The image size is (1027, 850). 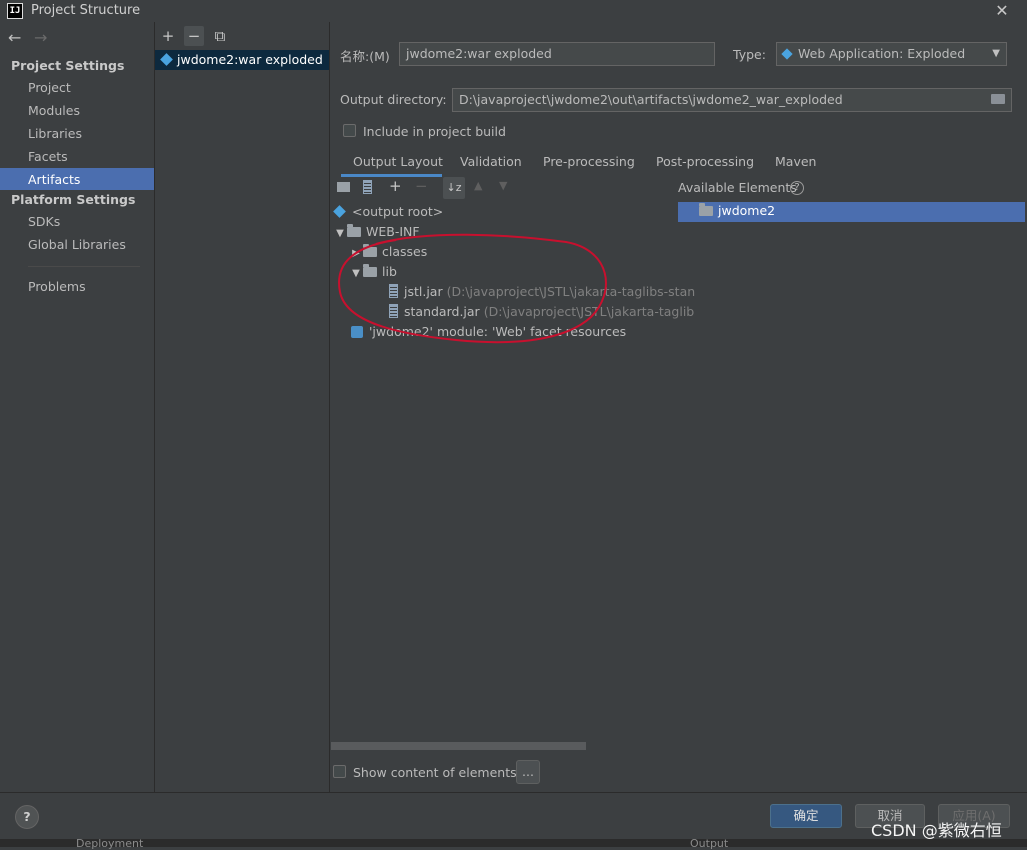 I want to click on tab-post-processing: Post-processing, so click(x=705, y=161).